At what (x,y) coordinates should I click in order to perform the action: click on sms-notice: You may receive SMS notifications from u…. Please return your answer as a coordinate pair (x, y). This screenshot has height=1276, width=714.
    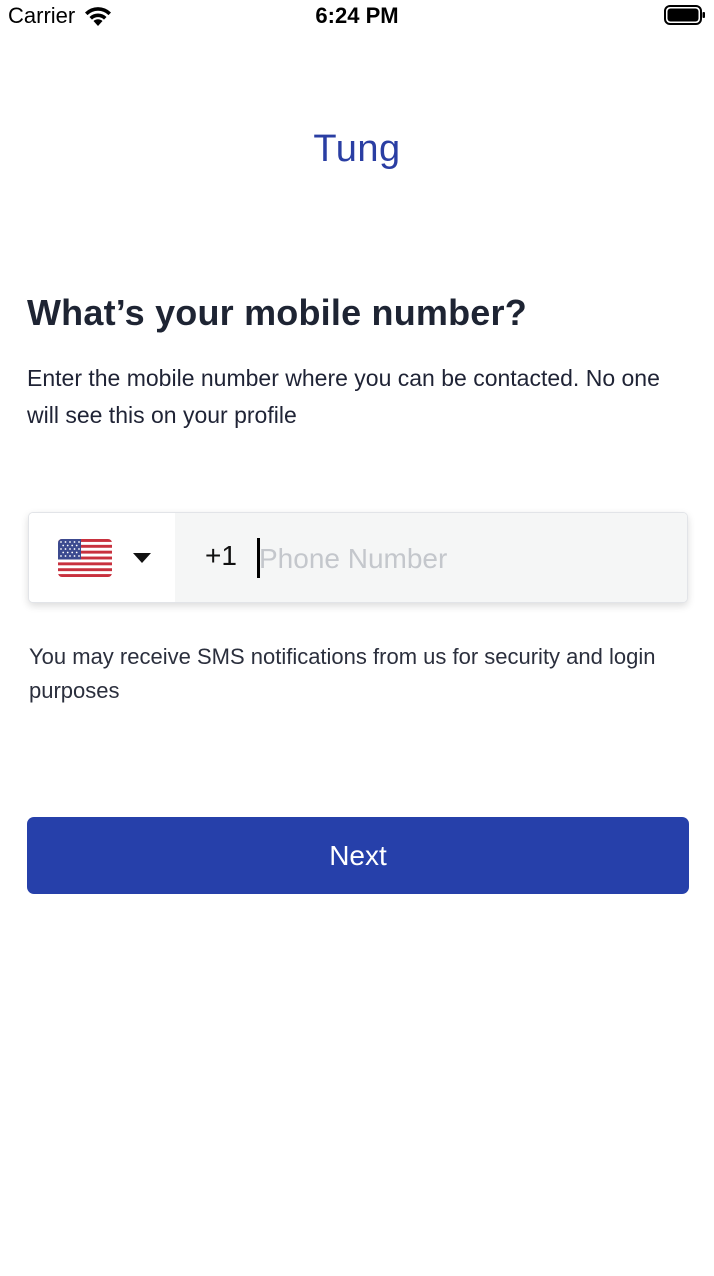
    Looking at the image, I should click on (342, 673).